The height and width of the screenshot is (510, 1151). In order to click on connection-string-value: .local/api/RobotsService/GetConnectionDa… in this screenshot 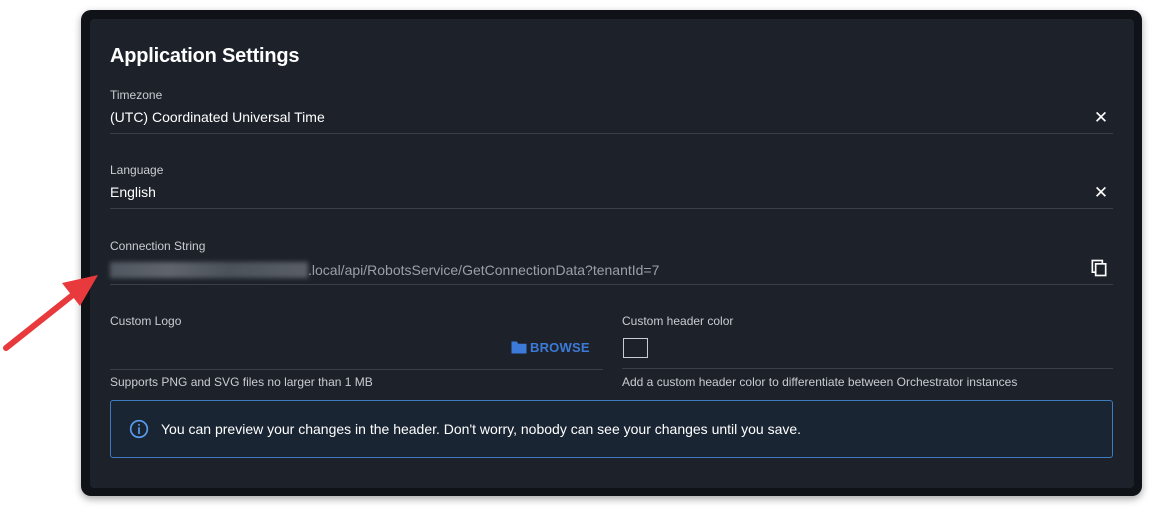, I will do `click(483, 270)`.